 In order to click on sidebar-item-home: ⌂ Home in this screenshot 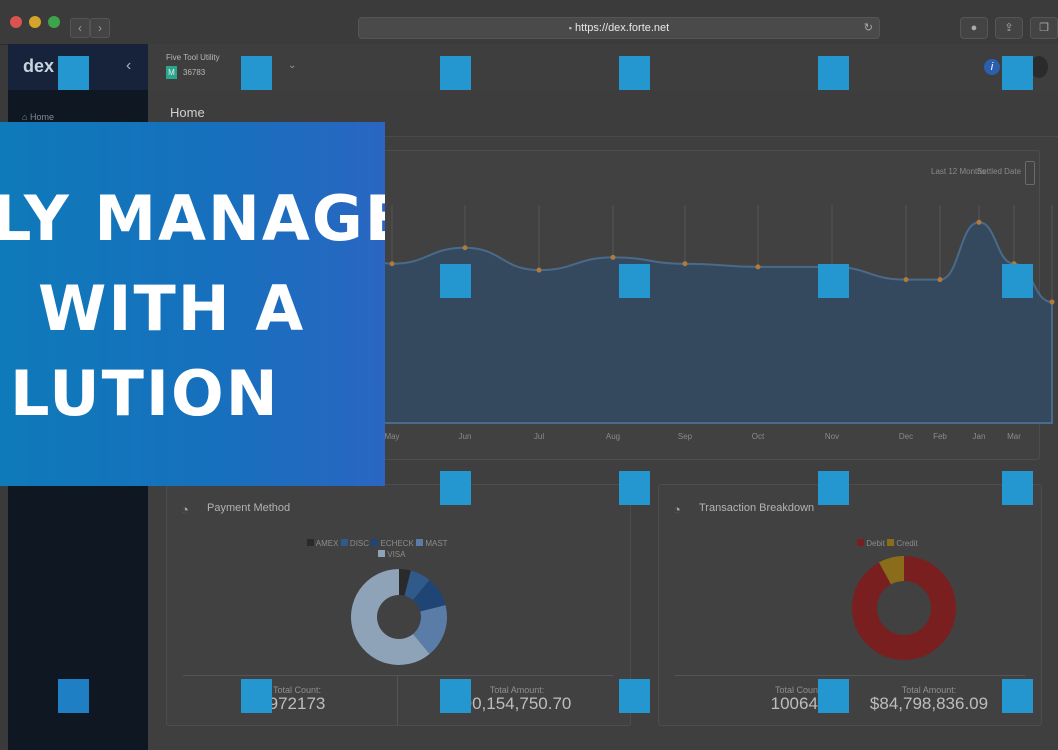, I will do `click(38, 117)`.